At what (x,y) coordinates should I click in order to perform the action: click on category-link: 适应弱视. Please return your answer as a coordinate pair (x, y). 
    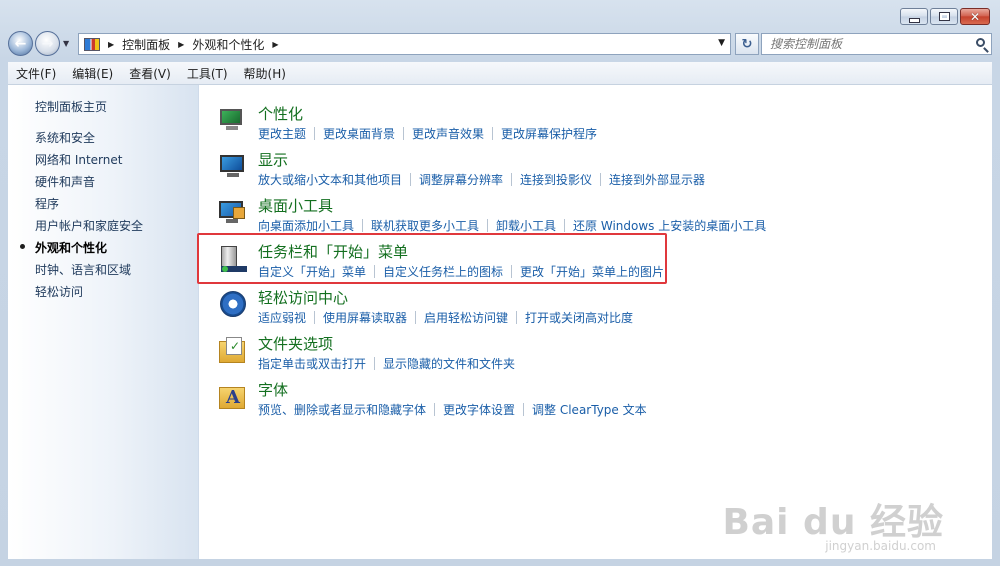
    Looking at the image, I should click on (282, 317).